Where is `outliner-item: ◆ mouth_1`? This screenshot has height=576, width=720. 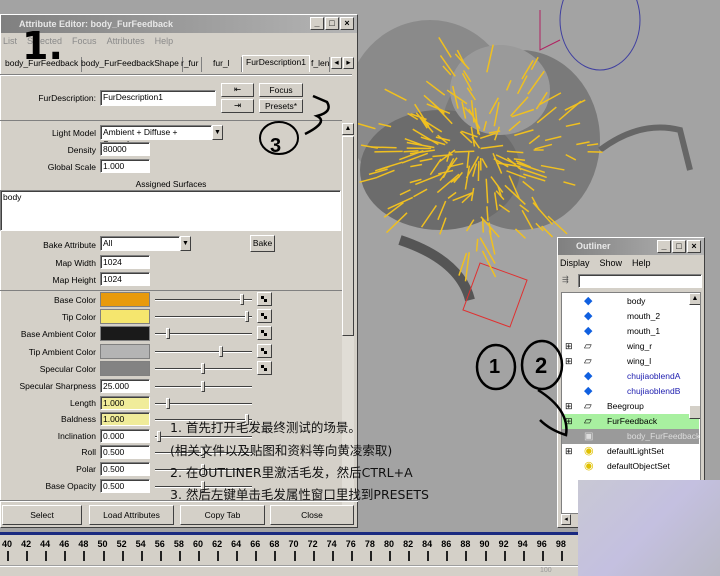
outliner-item: ◆ mouth_1 is located at coordinates (630, 331).